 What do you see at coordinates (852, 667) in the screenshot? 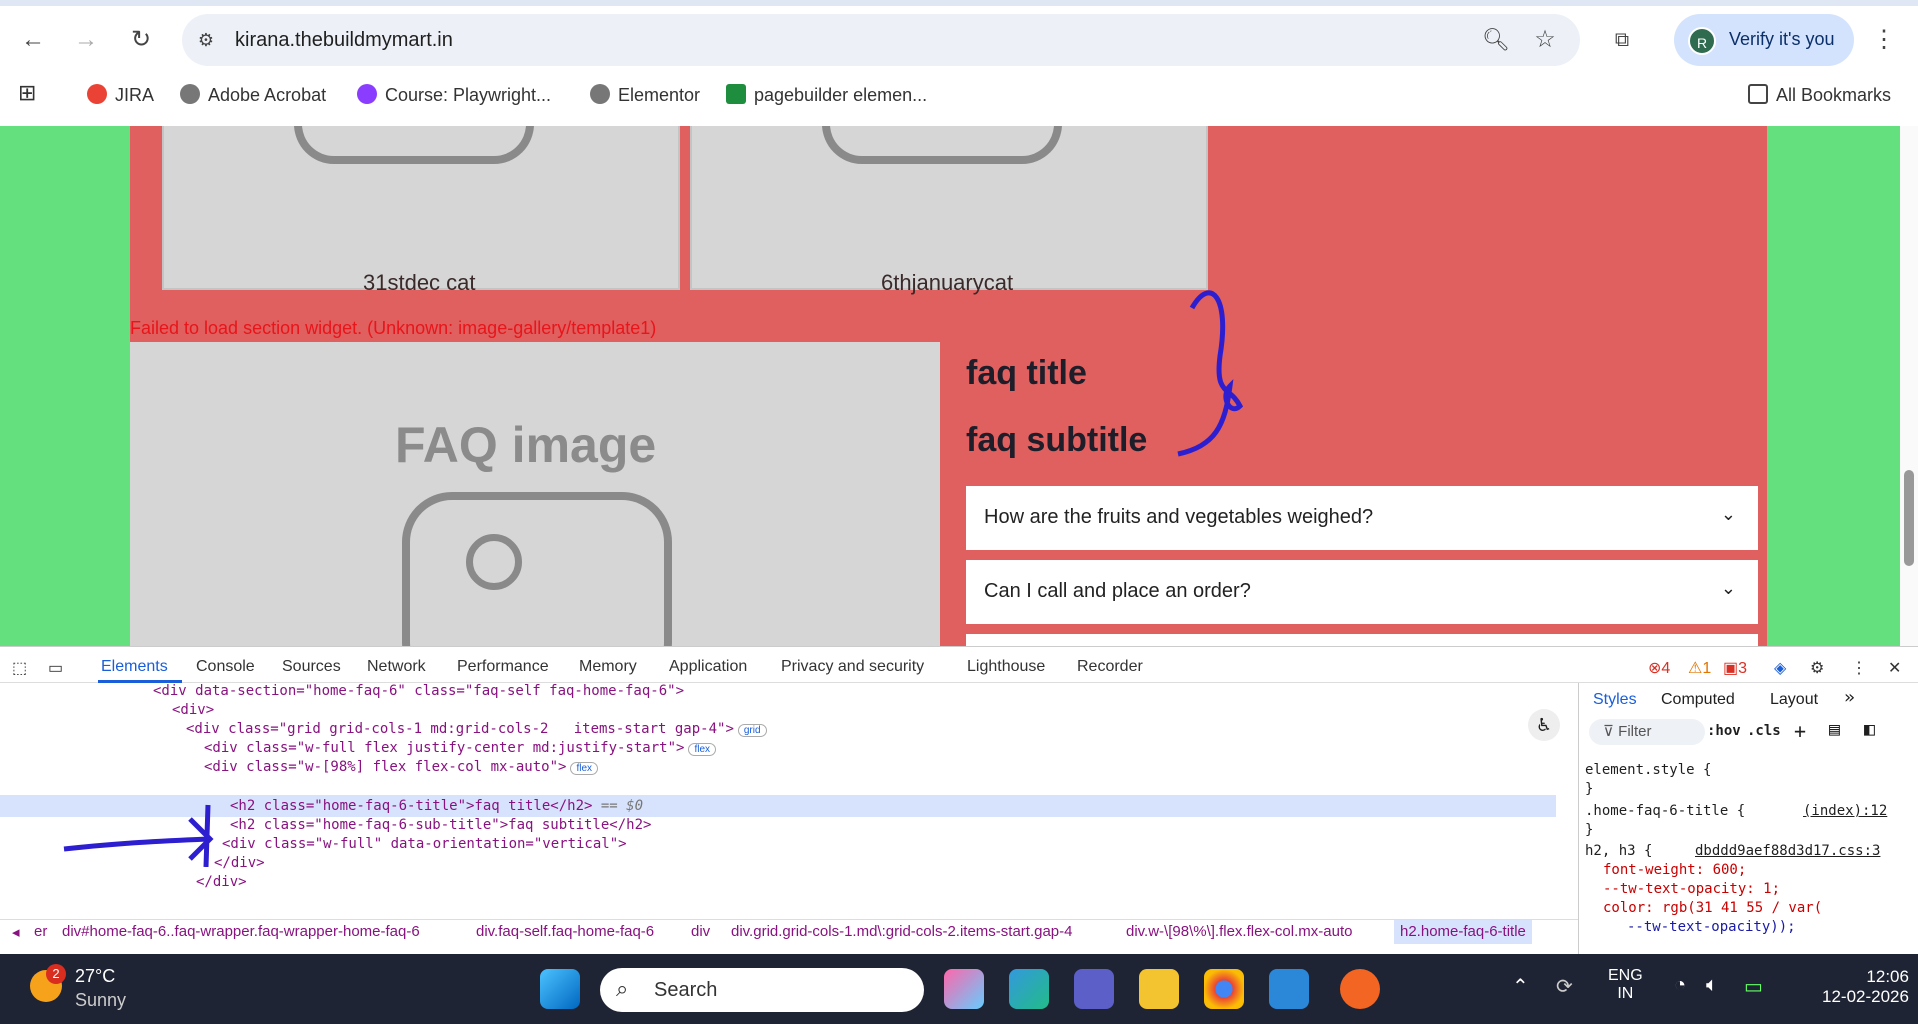
I see `tab-privacy: Privacy and security` at bounding box center [852, 667].